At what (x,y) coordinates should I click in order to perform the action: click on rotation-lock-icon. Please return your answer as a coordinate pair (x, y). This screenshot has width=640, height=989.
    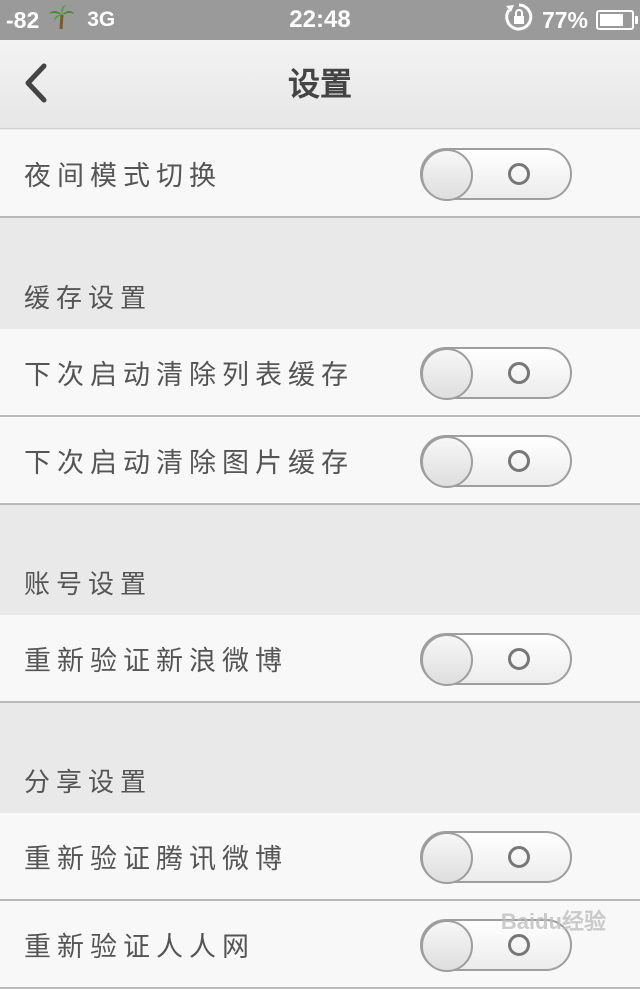
    Looking at the image, I should click on (519, 20).